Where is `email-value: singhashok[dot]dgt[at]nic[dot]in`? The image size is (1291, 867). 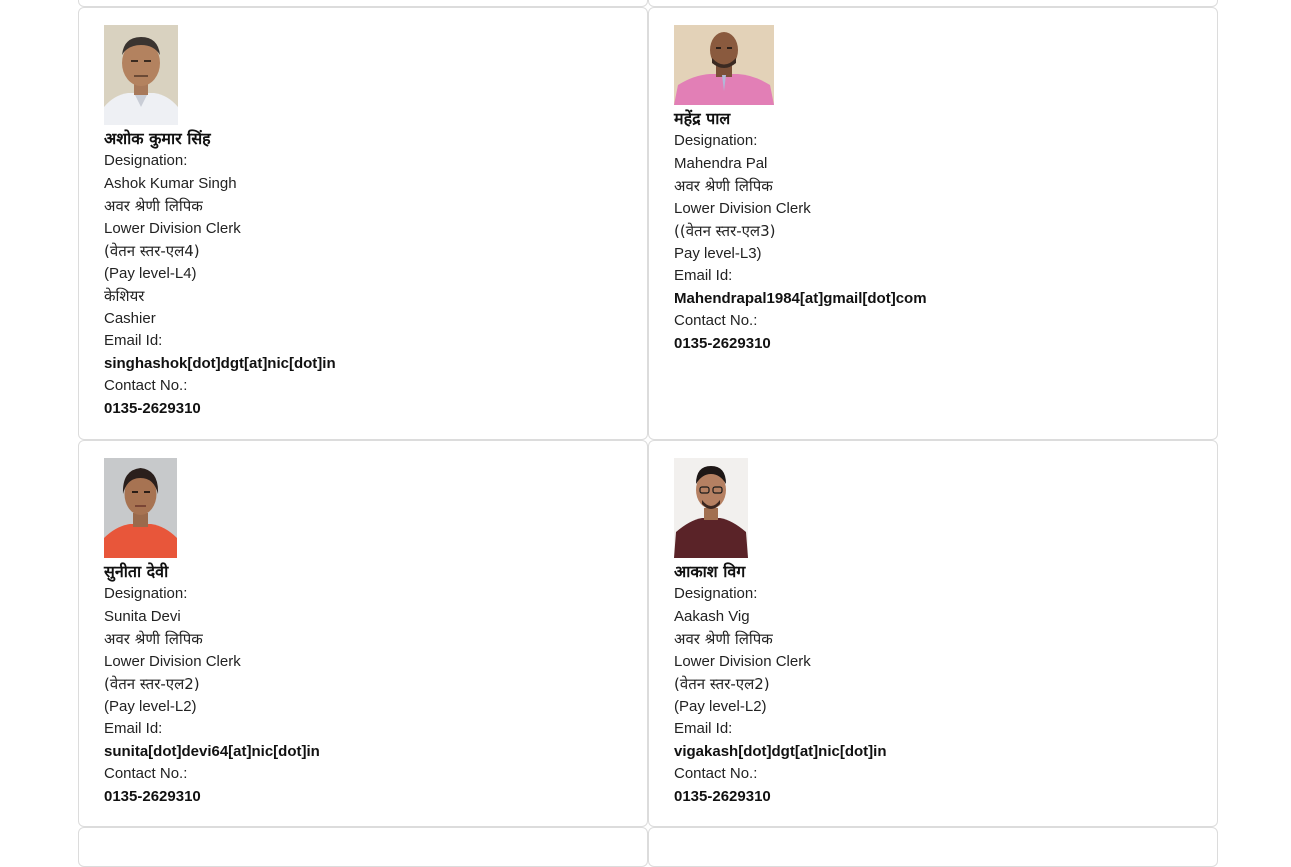 email-value: singhashok[dot]dgt[at]nic[dot]in is located at coordinates (220, 363).